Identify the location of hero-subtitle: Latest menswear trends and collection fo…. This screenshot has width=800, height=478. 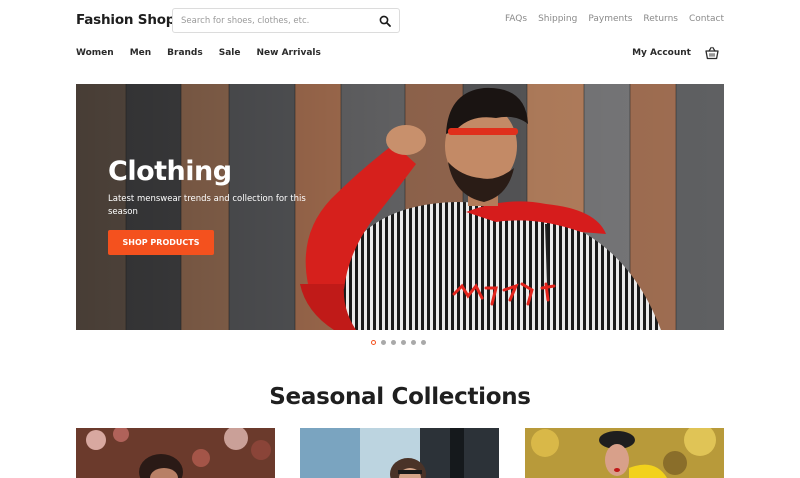
(207, 205).